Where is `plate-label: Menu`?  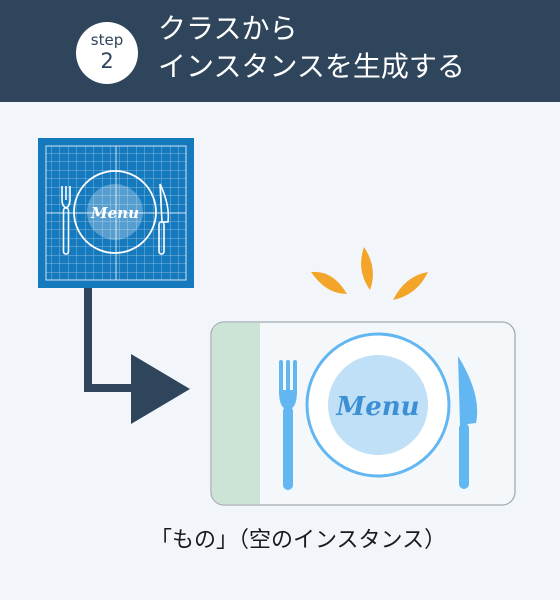
plate-label: Menu is located at coordinates (377, 407).